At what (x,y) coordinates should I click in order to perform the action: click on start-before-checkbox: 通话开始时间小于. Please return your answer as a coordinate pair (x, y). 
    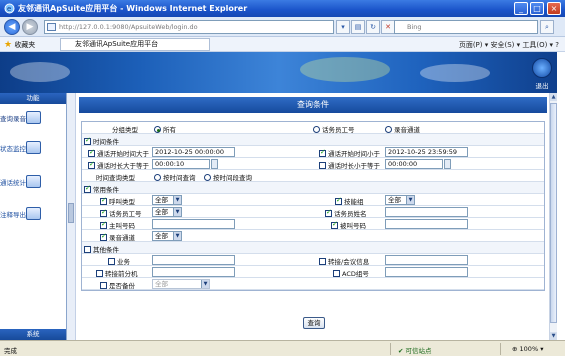
    Looking at the image, I should click on (349, 153).